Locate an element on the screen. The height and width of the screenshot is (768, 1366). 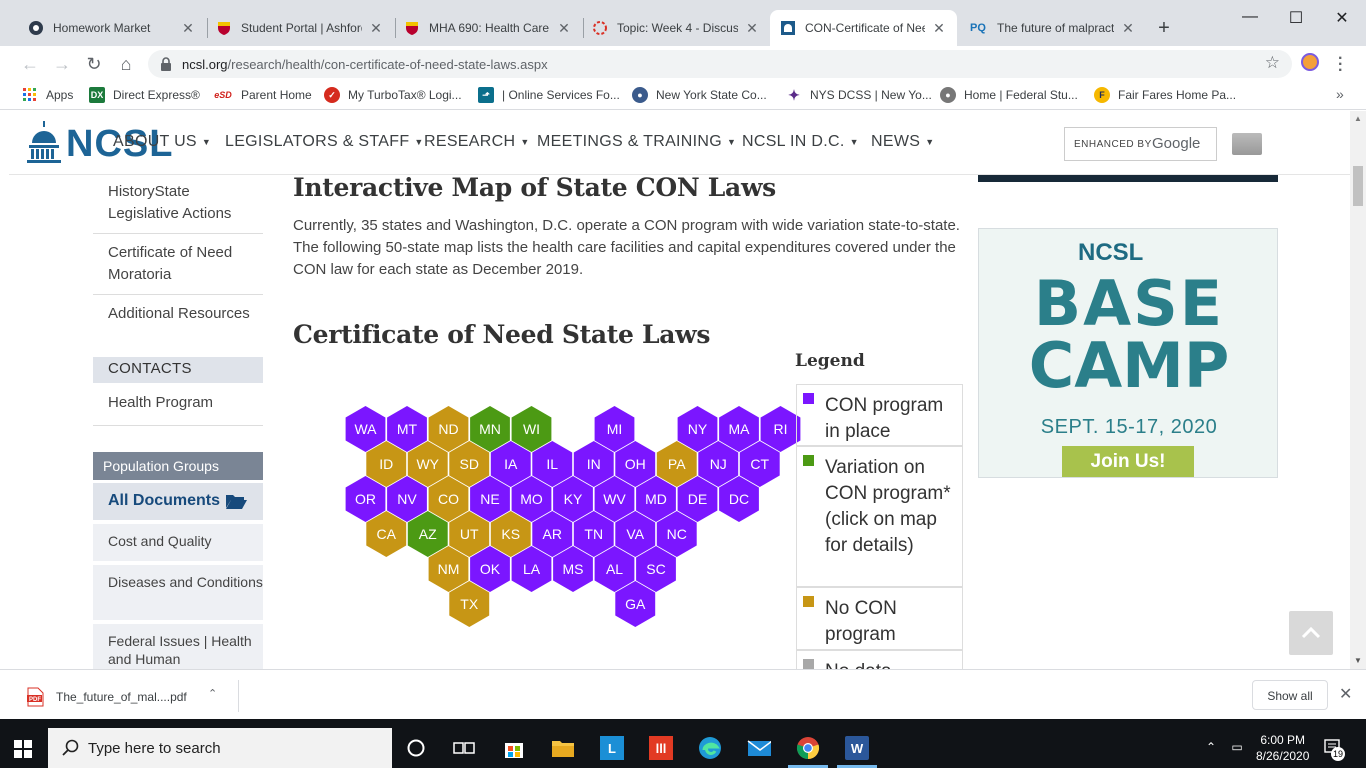
reload-icon: ↻ is located at coordinates (94, 64).